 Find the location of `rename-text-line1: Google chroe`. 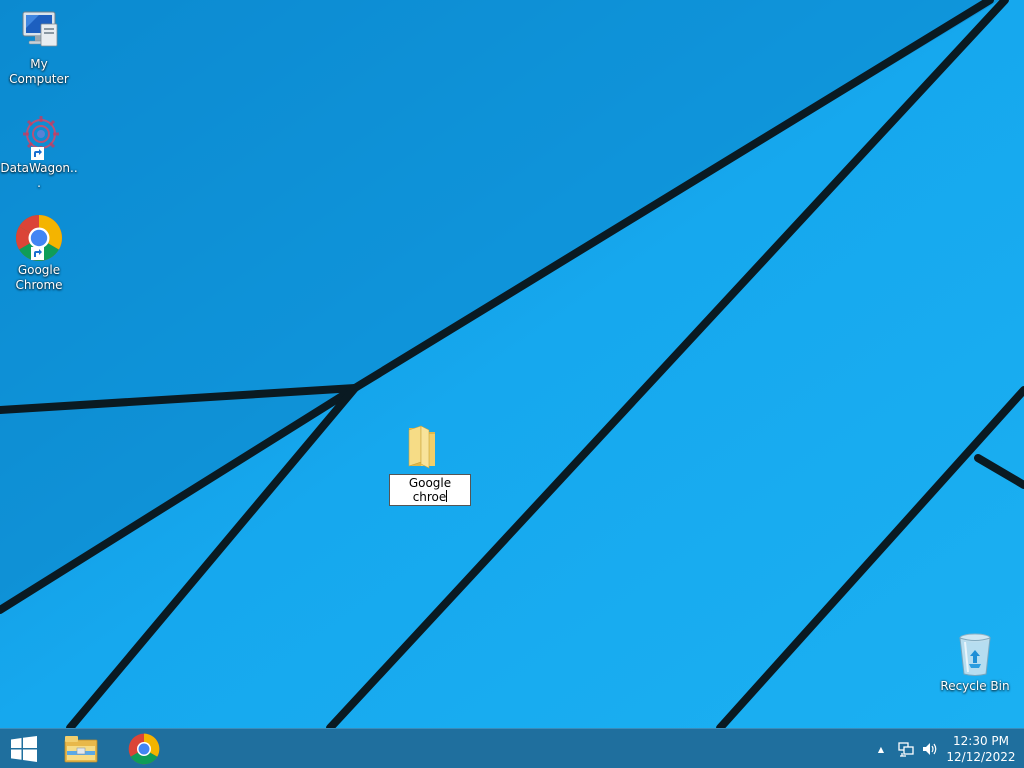

rename-text-line1: Google chroe is located at coordinates (430, 490).